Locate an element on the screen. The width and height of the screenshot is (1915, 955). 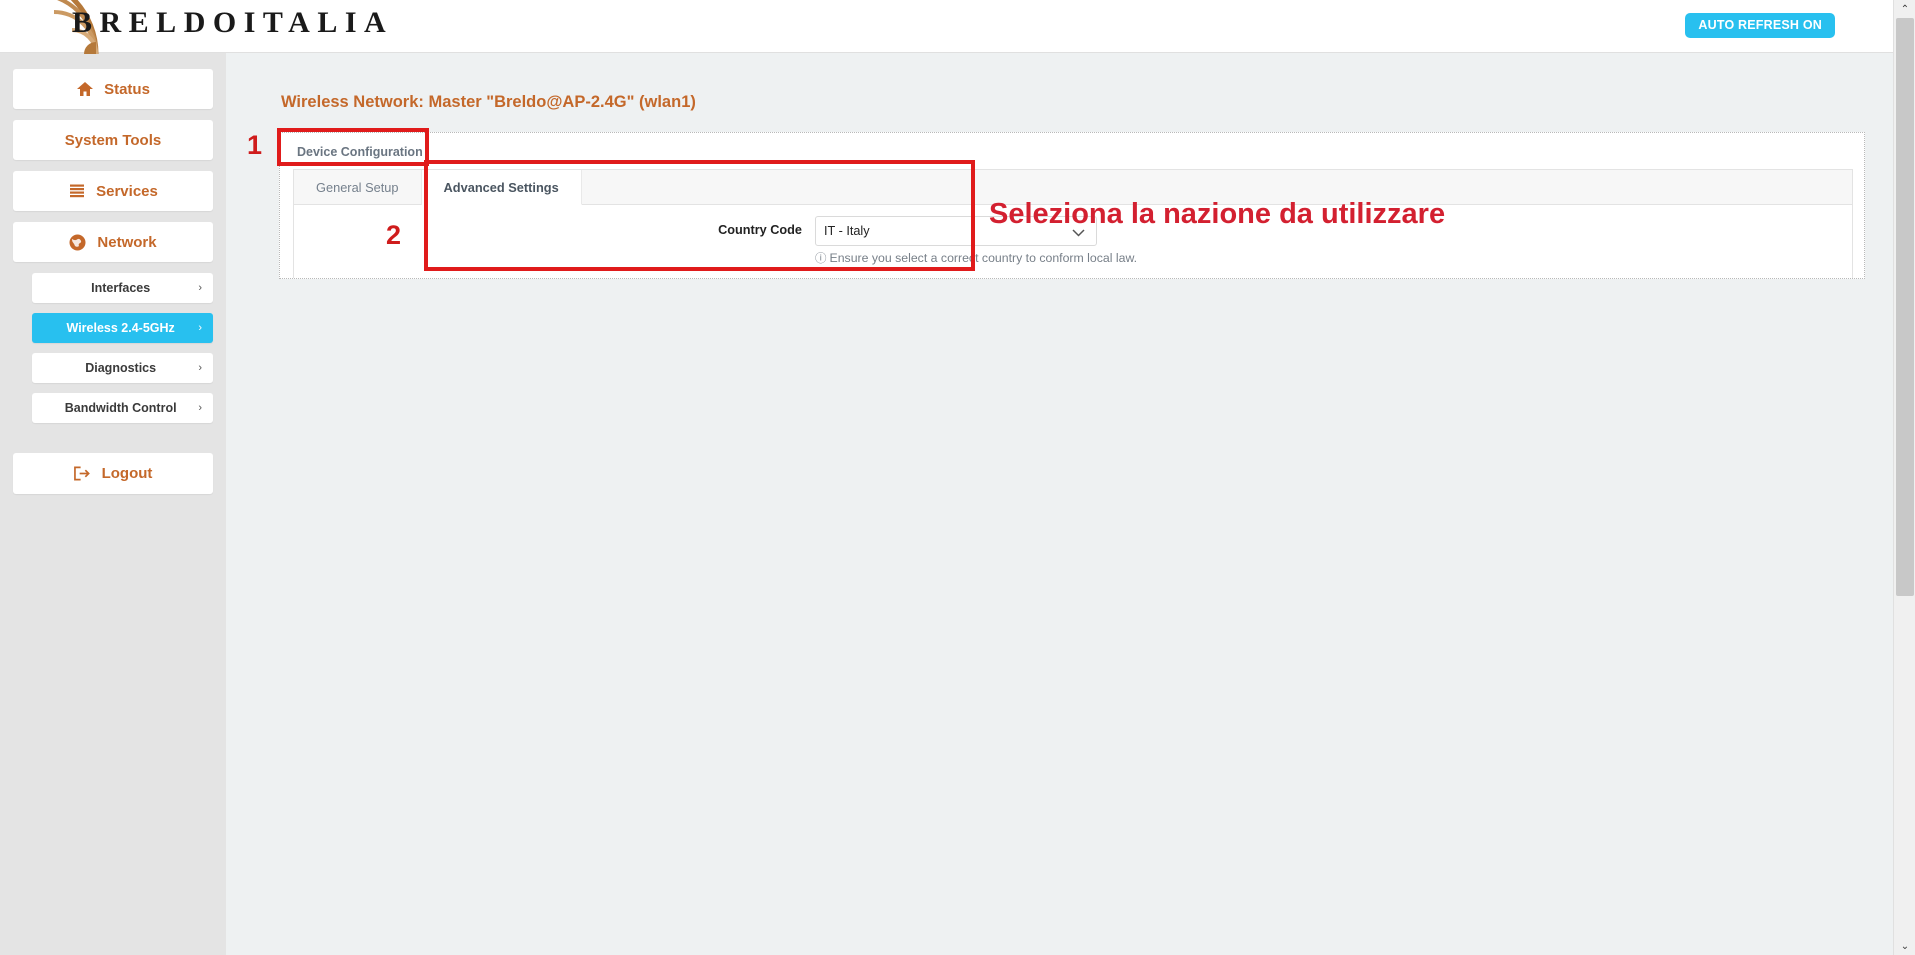
sidebar-item-label-system-tools: System Tools is located at coordinates (113, 140).